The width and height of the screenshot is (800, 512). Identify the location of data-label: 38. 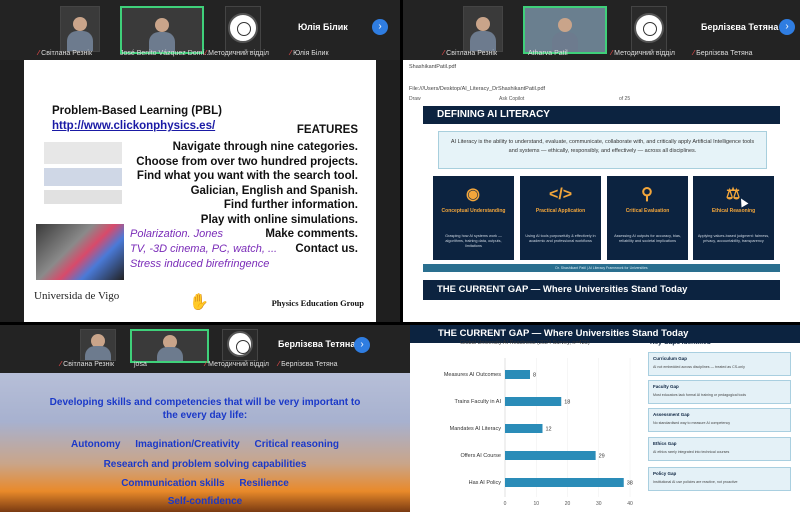
(630, 484).